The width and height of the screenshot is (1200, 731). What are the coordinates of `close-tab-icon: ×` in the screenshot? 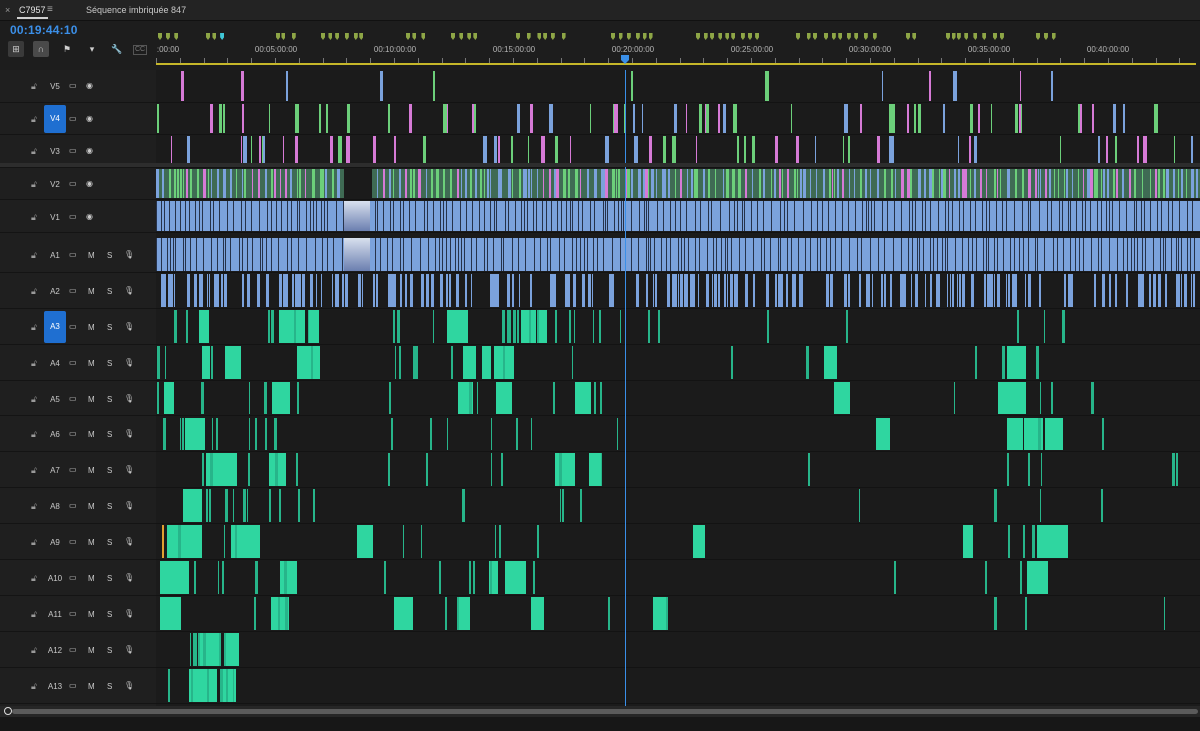 It's located at (7, 10).